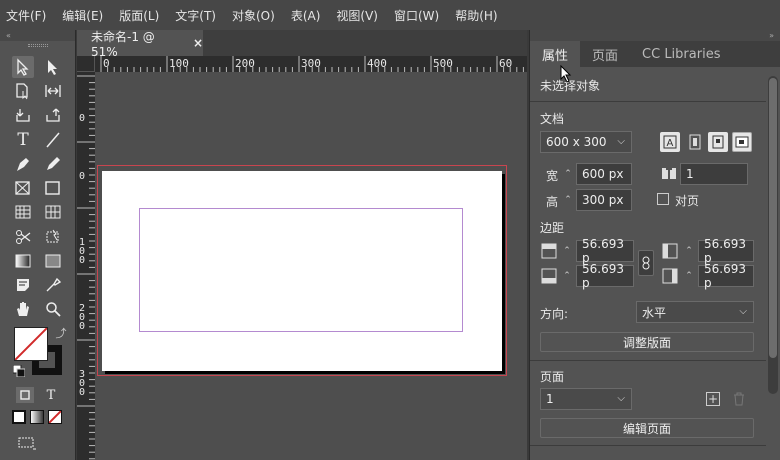 This screenshot has width=780, height=460. What do you see at coordinates (19, 417) in the screenshot?
I see `apply-color-icon` at bounding box center [19, 417].